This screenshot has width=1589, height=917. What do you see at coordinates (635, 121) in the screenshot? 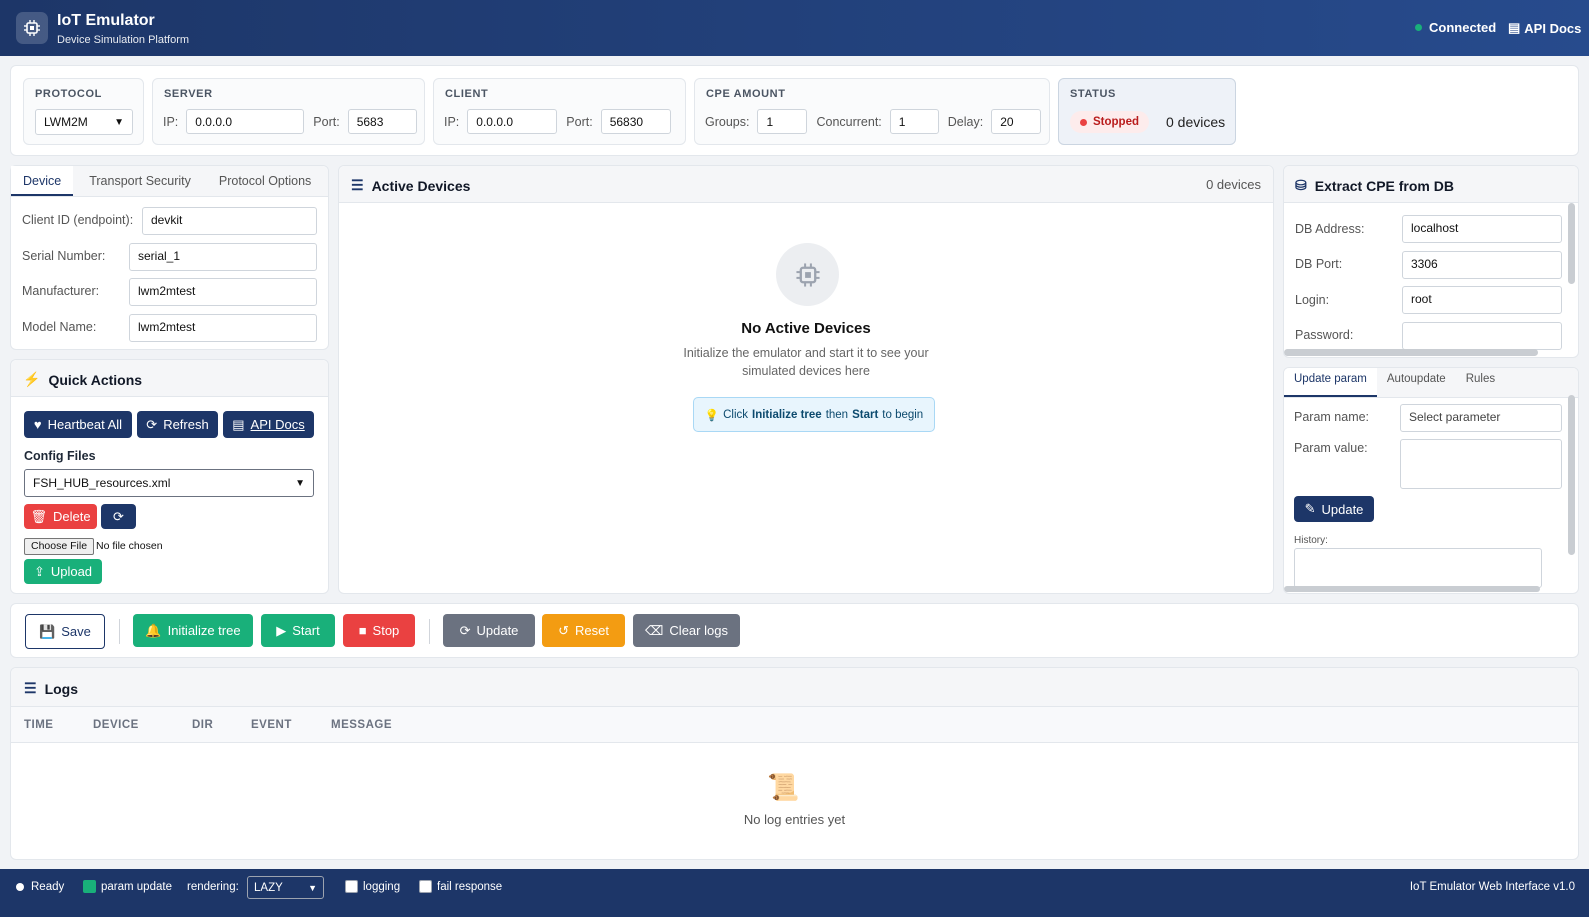
I see `client-port-input: 56830` at bounding box center [635, 121].